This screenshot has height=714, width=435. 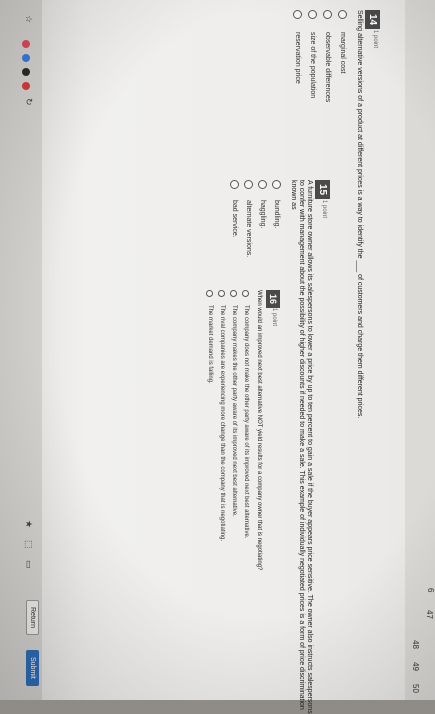 What do you see at coordinates (32, 618) in the screenshot?
I see `return-button: Return` at bounding box center [32, 618].